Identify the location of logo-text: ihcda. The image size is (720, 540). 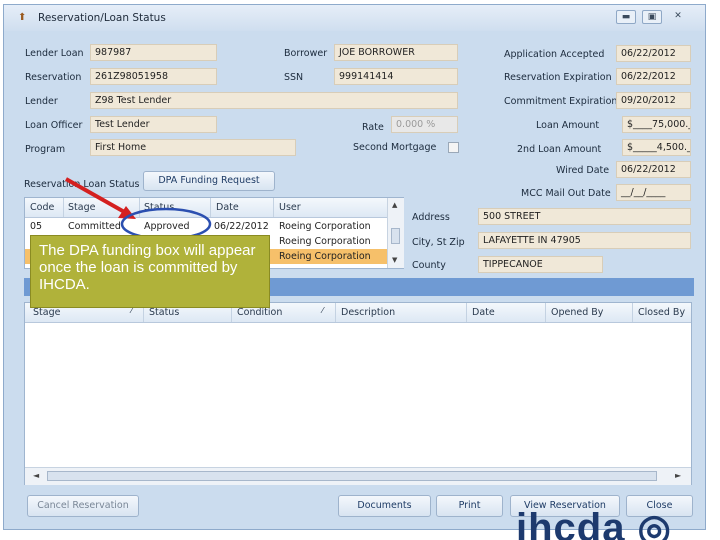
(571, 523).